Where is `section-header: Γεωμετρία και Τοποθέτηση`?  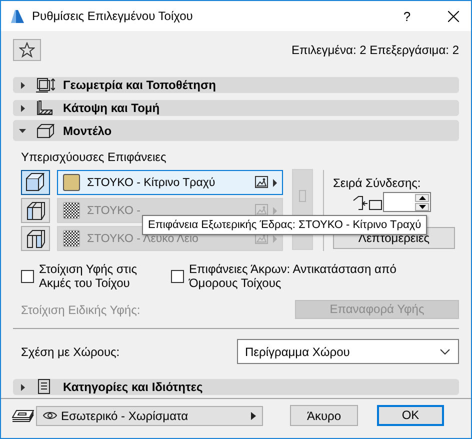
section-header: Γεωμετρία και Τοποθέτηση is located at coordinates (236, 85).